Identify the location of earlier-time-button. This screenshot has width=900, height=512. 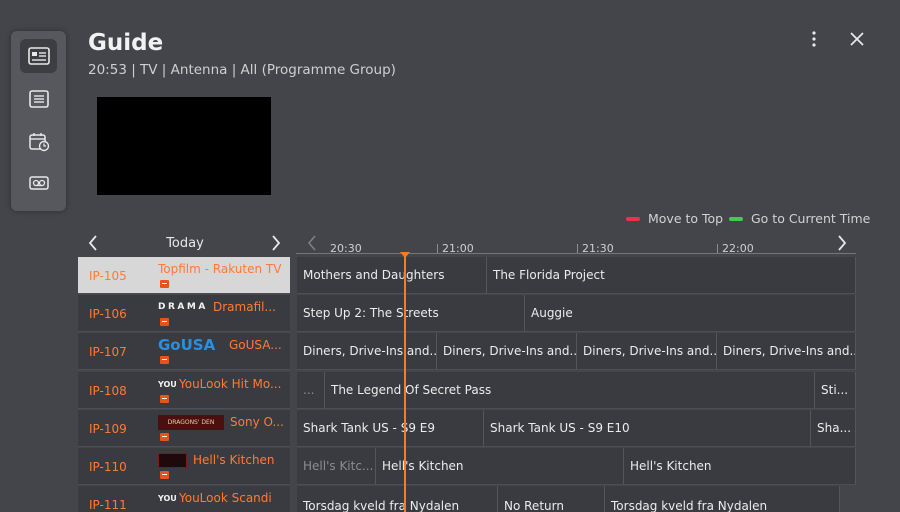
(312, 243).